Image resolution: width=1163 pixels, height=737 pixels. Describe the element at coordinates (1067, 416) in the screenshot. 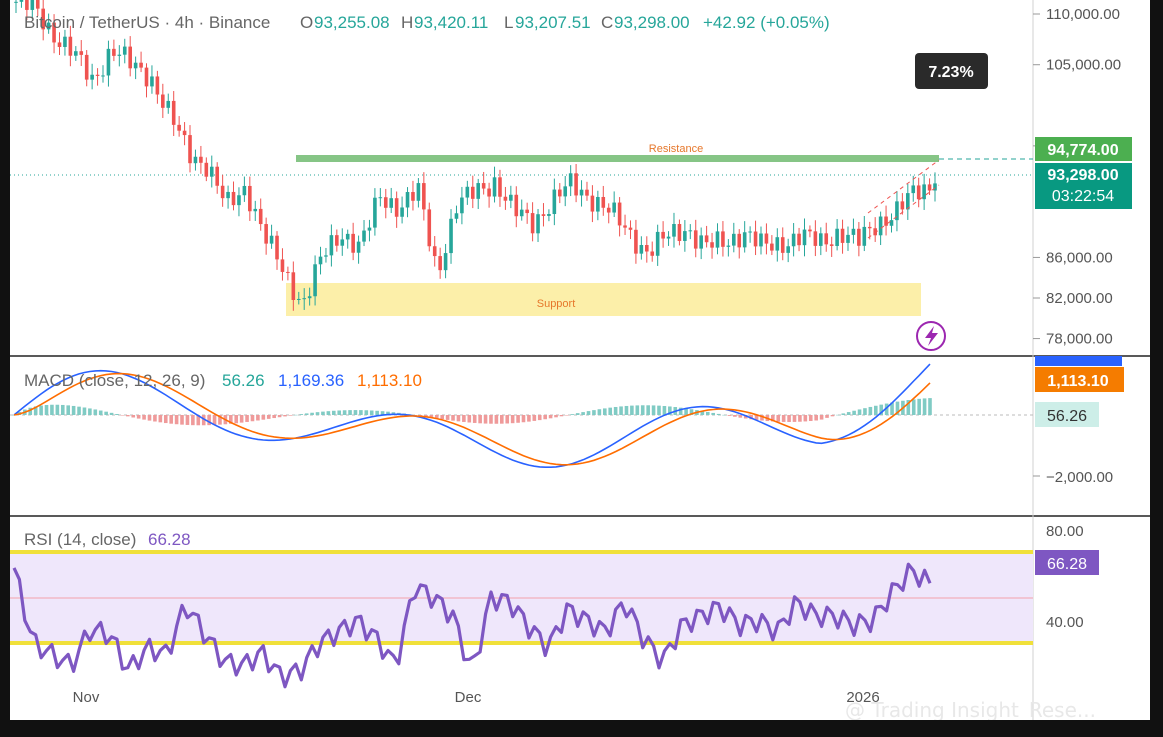

I see `macd-hist-badge-text: 56.26` at that location.